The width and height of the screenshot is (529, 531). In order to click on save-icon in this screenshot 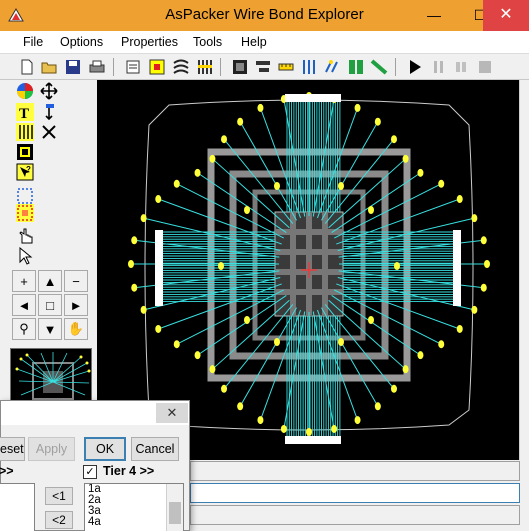, I will do `click(73, 67)`.